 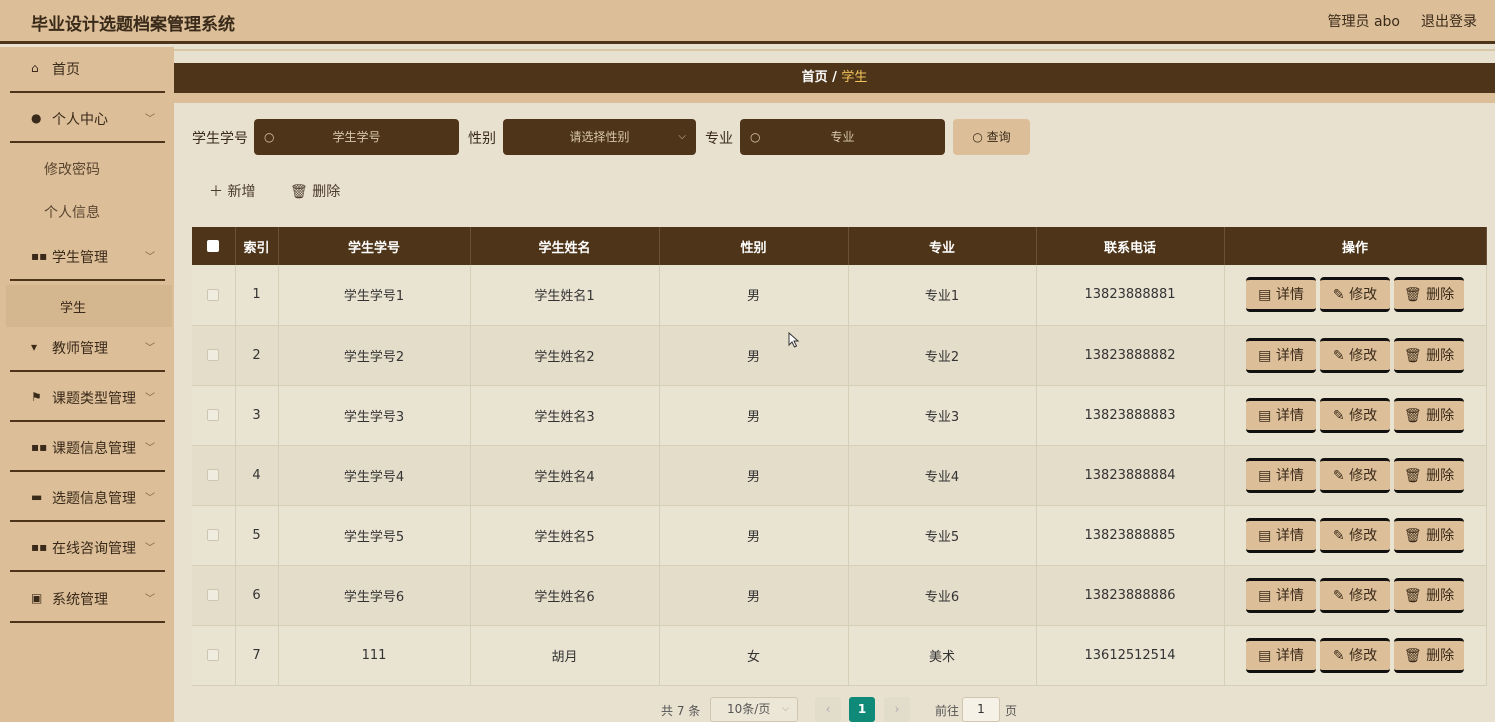 What do you see at coordinates (257, 475) in the screenshot?
I see `cell-index: 4` at bounding box center [257, 475].